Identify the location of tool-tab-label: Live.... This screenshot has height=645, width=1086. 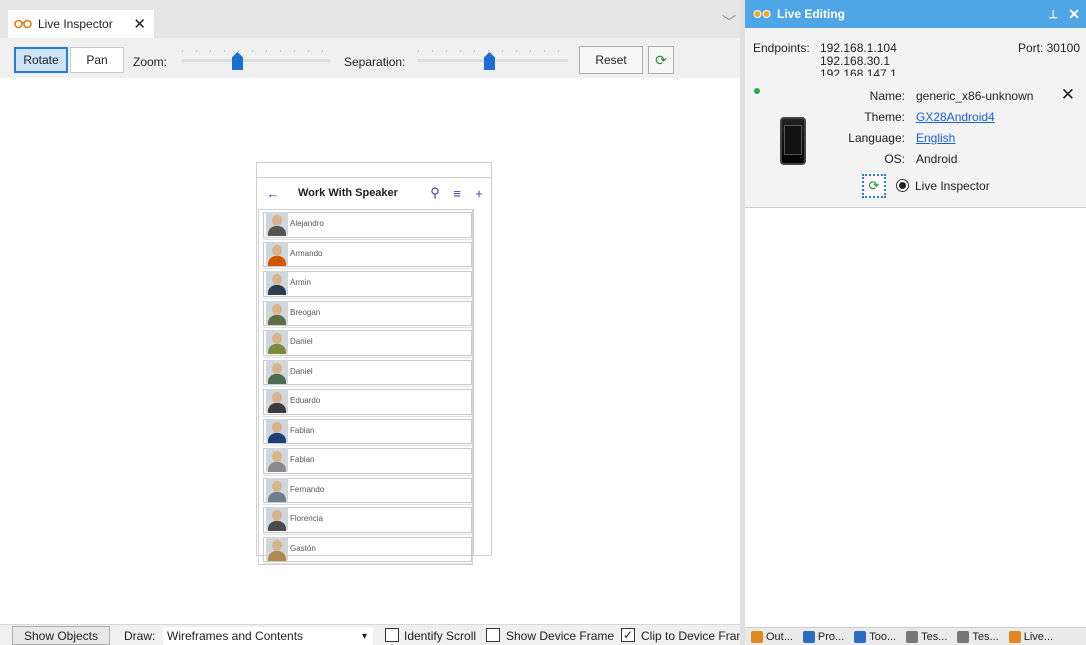
(1038, 636).